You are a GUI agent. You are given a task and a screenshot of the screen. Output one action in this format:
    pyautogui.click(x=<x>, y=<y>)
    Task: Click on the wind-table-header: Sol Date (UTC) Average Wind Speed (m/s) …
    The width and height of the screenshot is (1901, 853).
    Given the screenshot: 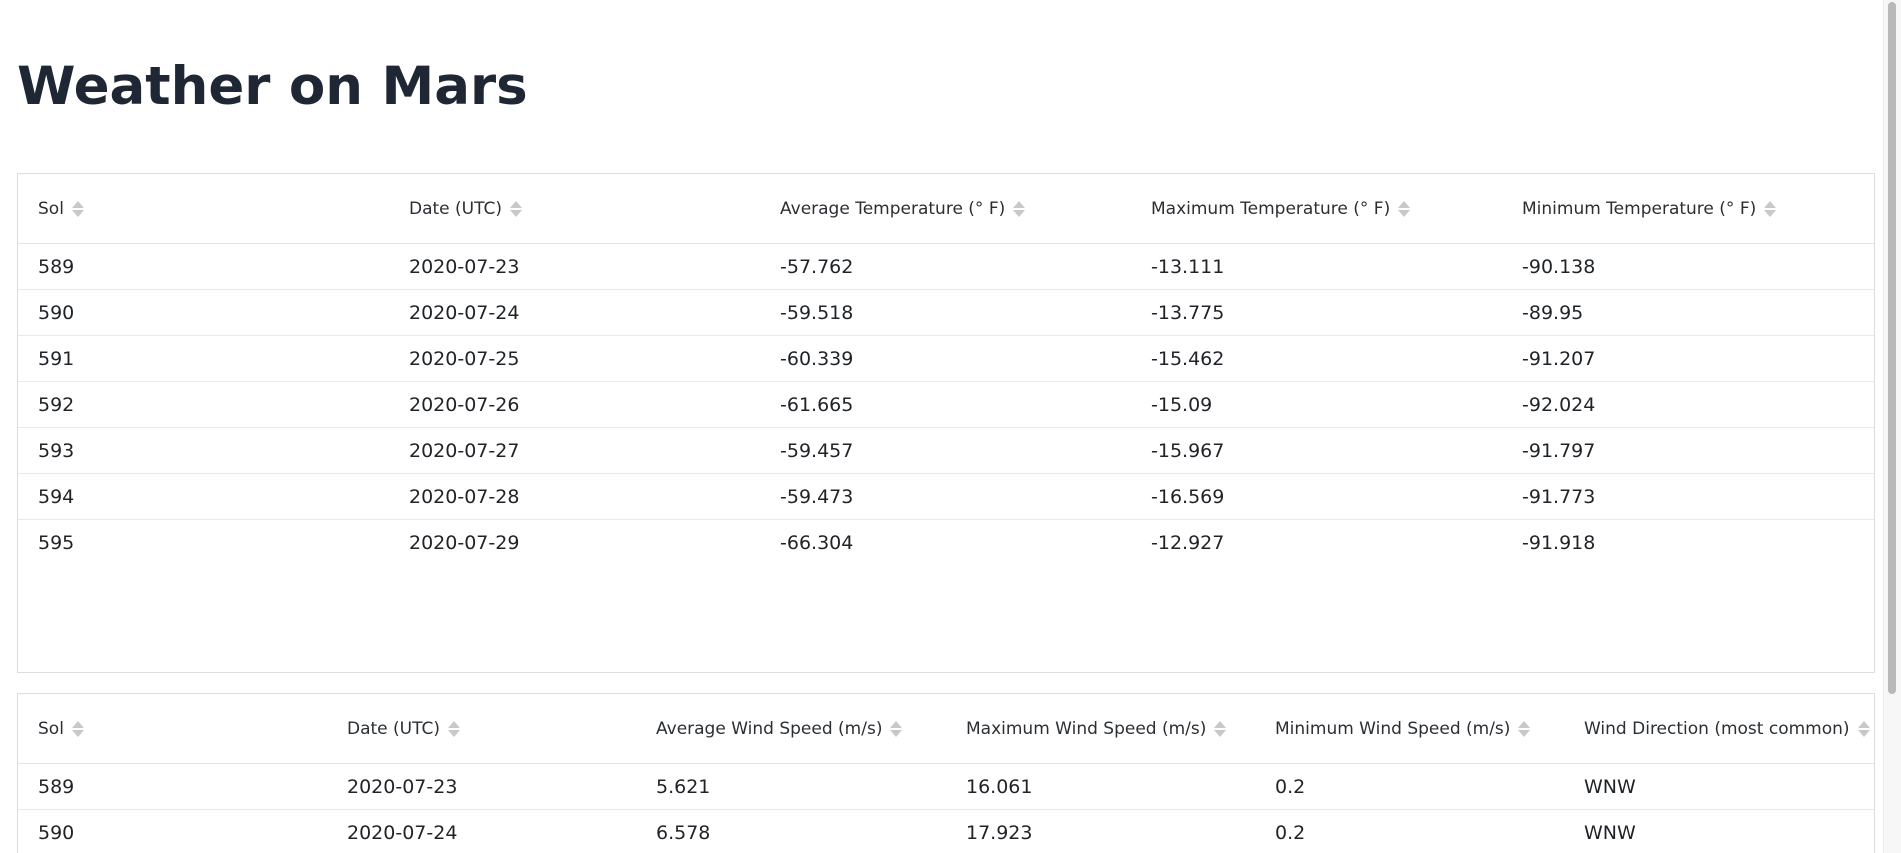 What is the action you would take?
    pyautogui.click(x=946, y=729)
    